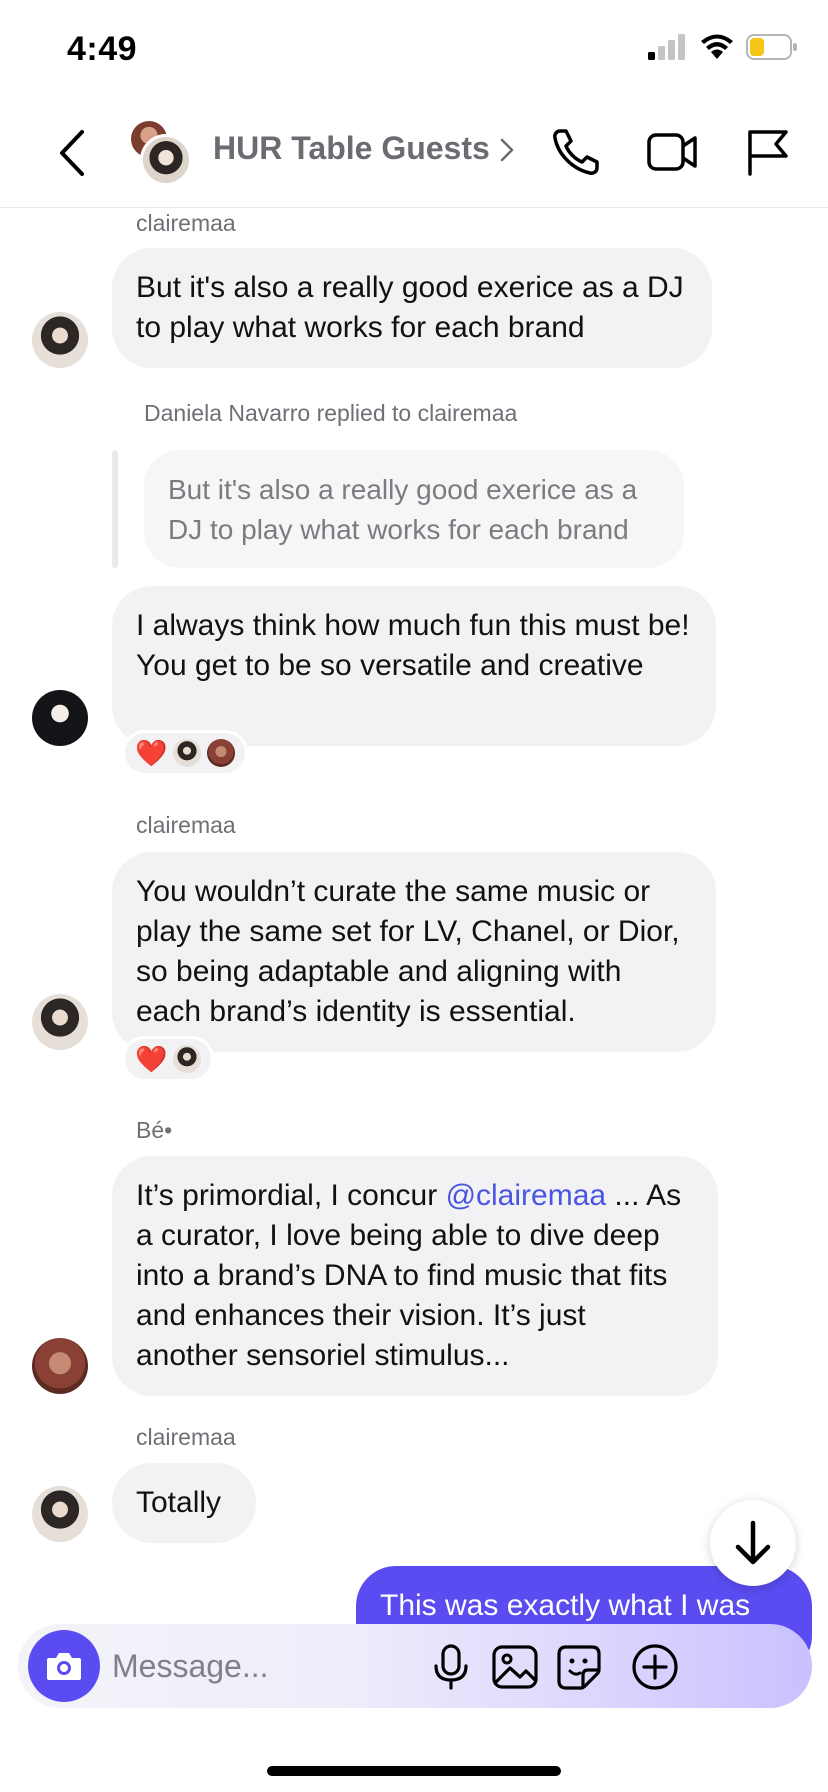 This screenshot has height=1792, width=828. I want to click on mention-link: @clairemaa, so click(526, 1195).